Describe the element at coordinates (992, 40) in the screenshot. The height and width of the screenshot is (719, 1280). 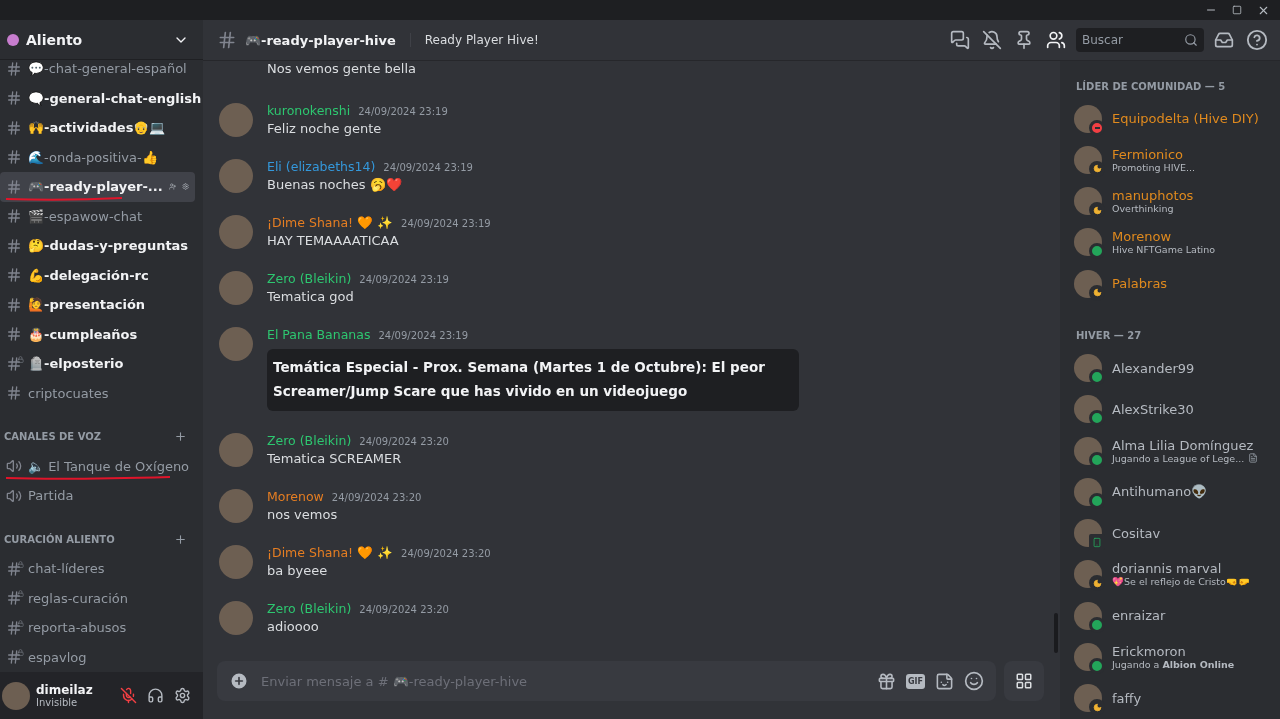
I see `bell-off-icon` at that location.